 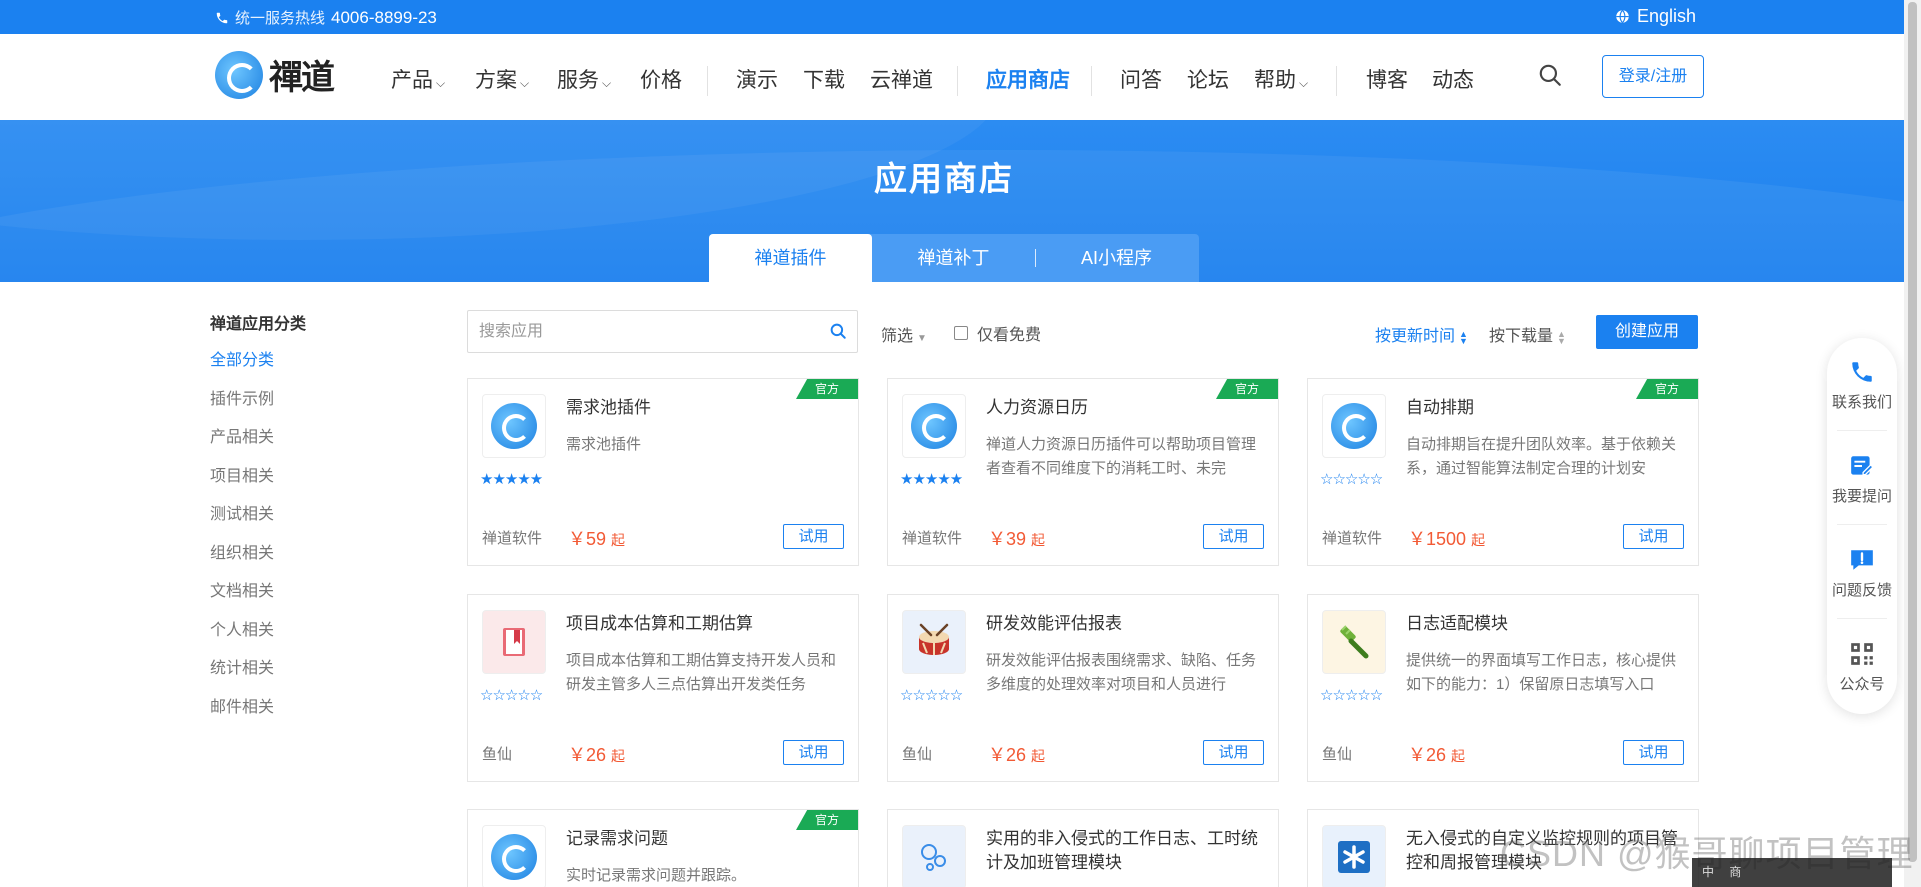 I want to click on hotline-number: 4006-8899-23, so click(x=384, y=18).